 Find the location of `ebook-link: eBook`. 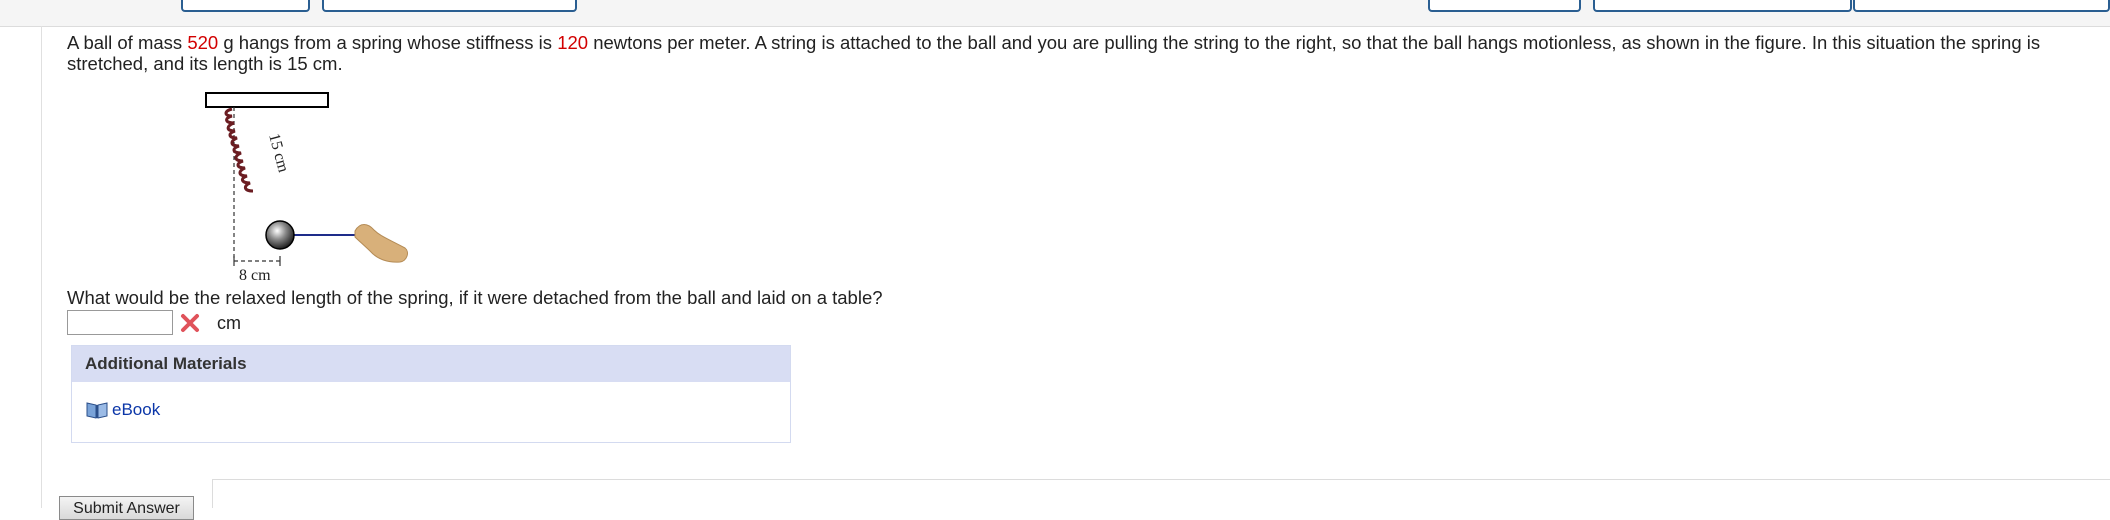

ebook-link: eBook is located at coordinates (136, 410).